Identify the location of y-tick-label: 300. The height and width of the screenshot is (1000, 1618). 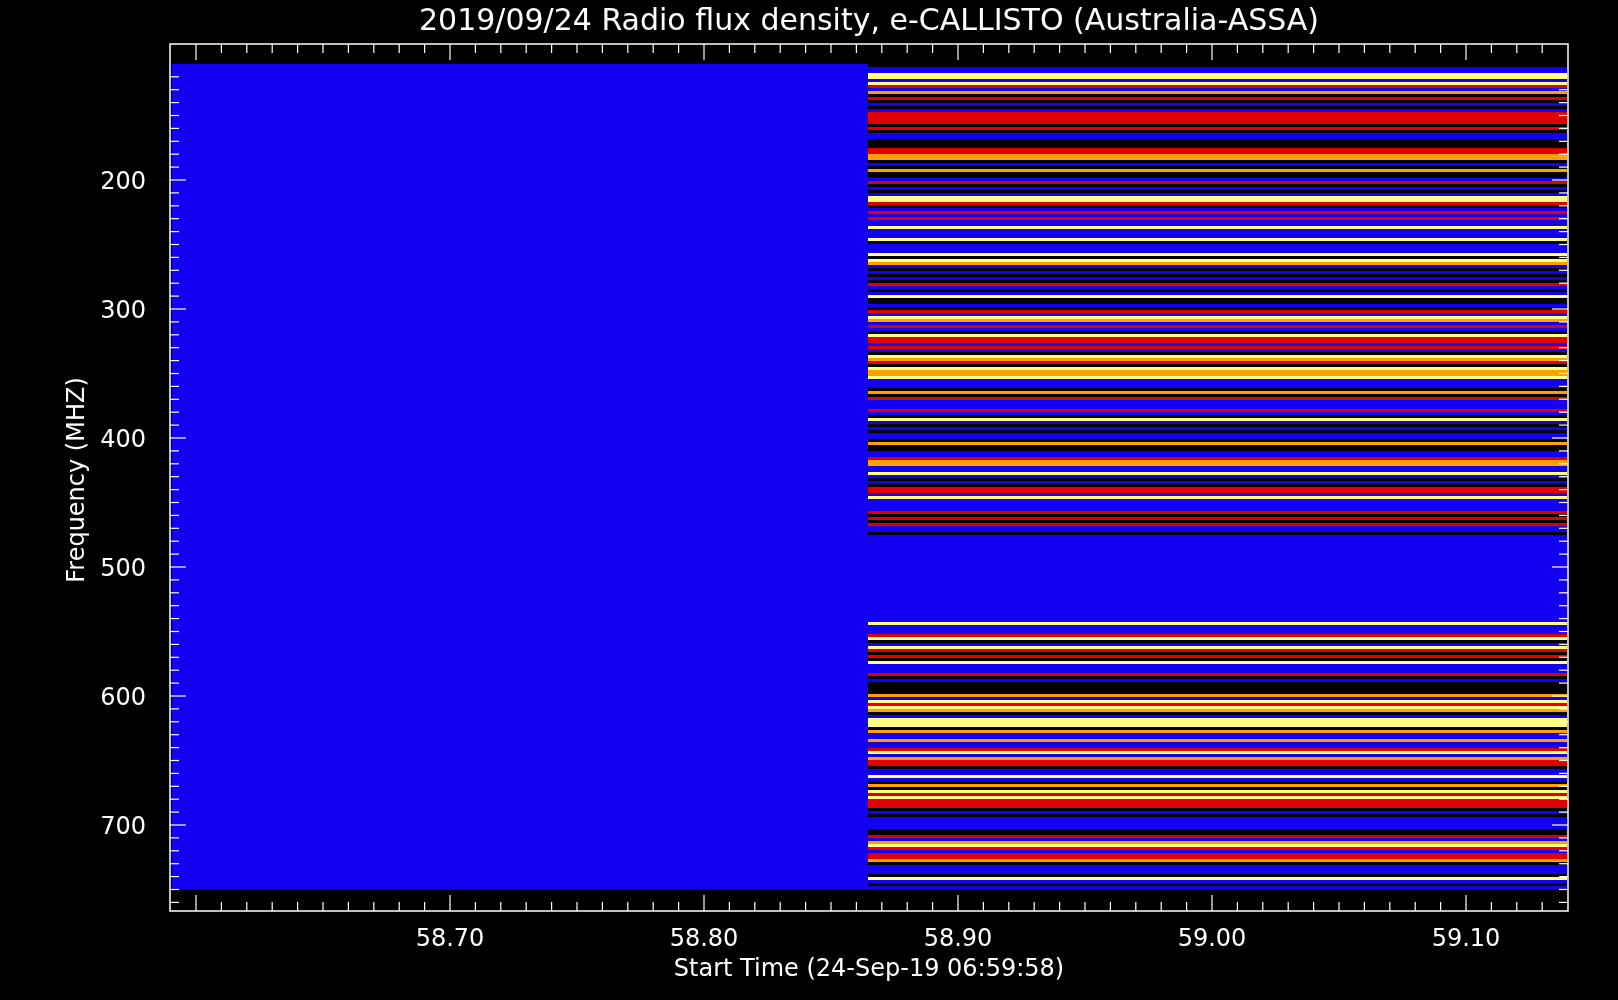
(123, 310).